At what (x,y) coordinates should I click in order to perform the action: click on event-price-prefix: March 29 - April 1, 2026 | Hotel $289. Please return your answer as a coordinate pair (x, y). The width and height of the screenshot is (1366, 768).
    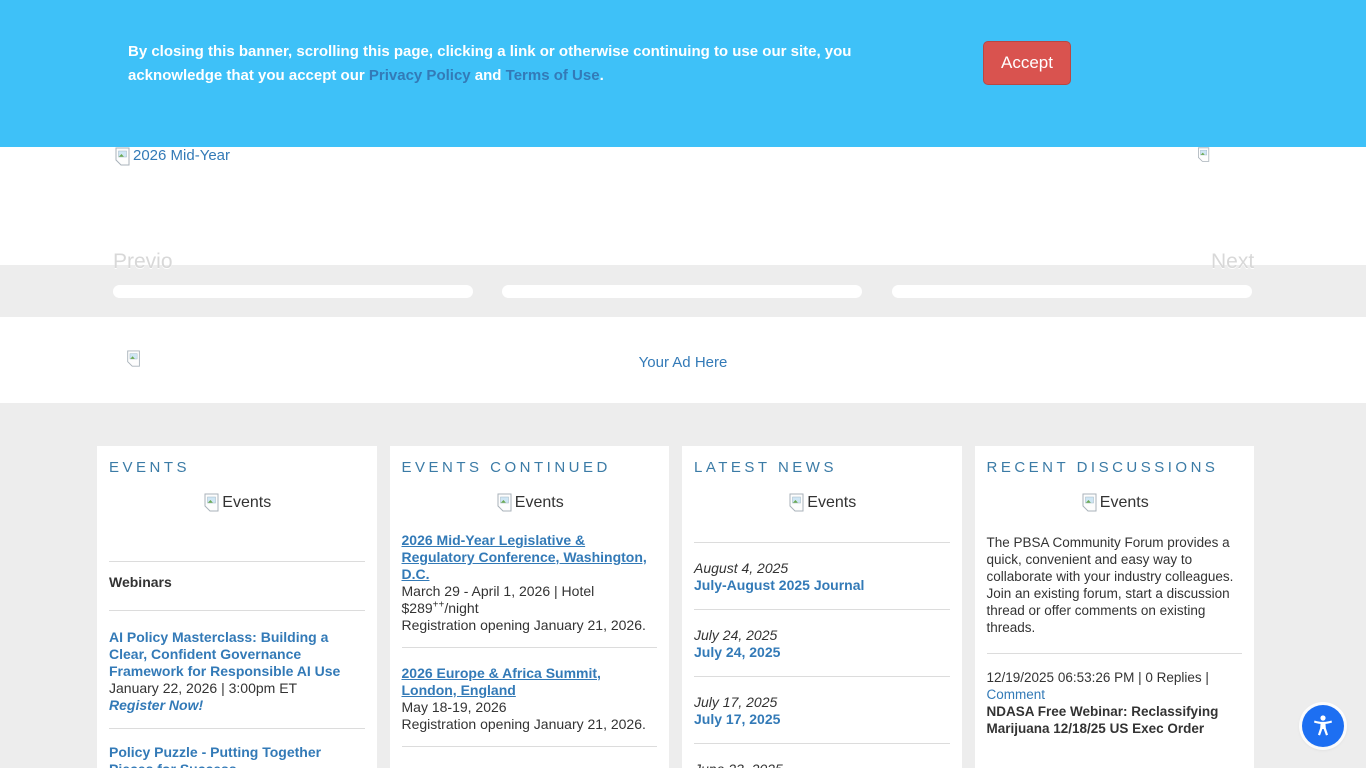
    Looking at the image, I should click on (498, 599).